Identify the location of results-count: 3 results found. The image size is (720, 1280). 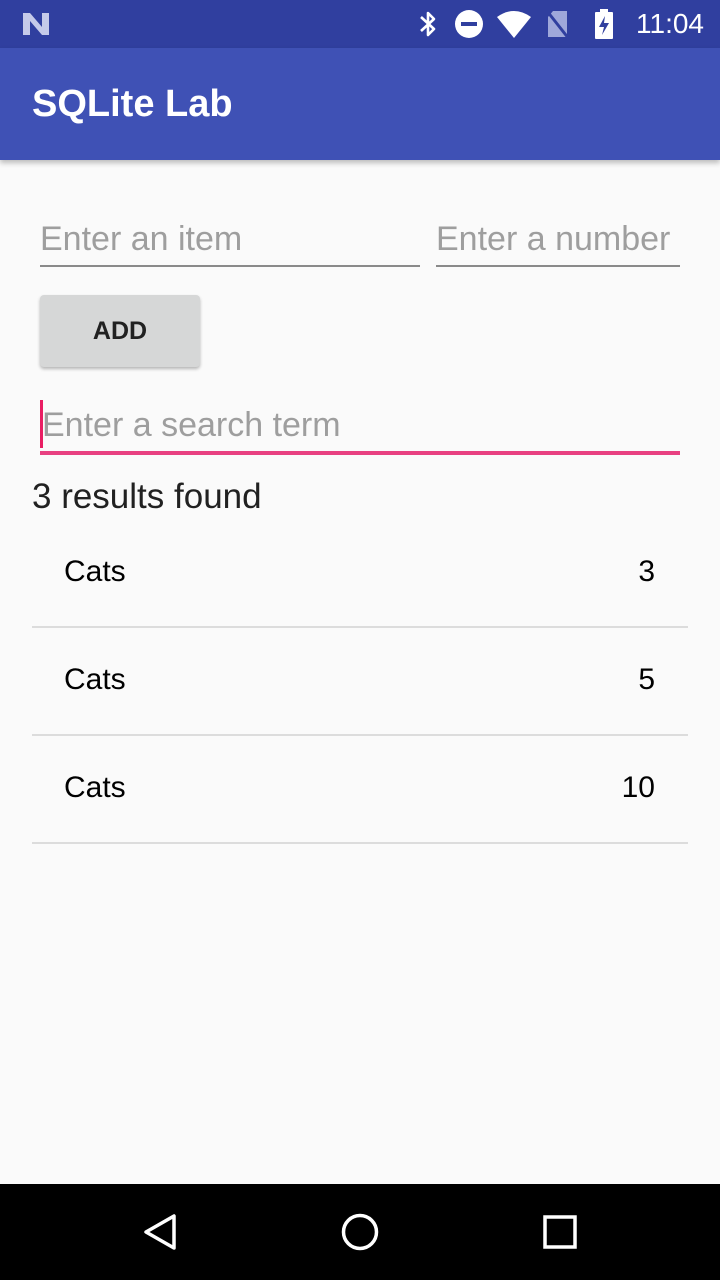
(147, 496).